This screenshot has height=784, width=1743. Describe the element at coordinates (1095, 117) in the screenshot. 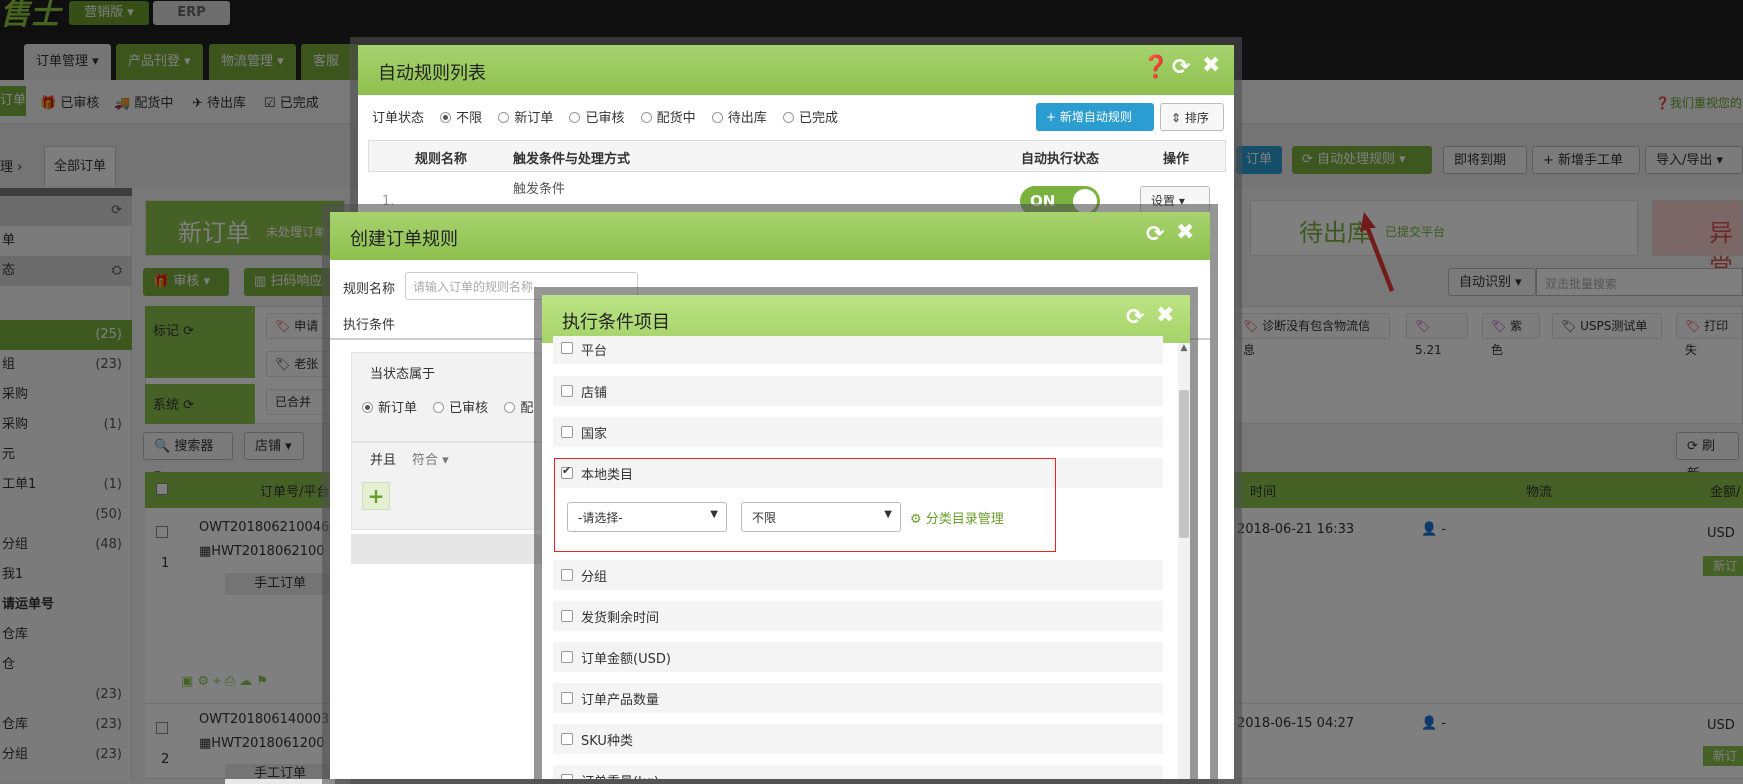

I see `add-auto-rule-button: + 新增自动规则` at that location.